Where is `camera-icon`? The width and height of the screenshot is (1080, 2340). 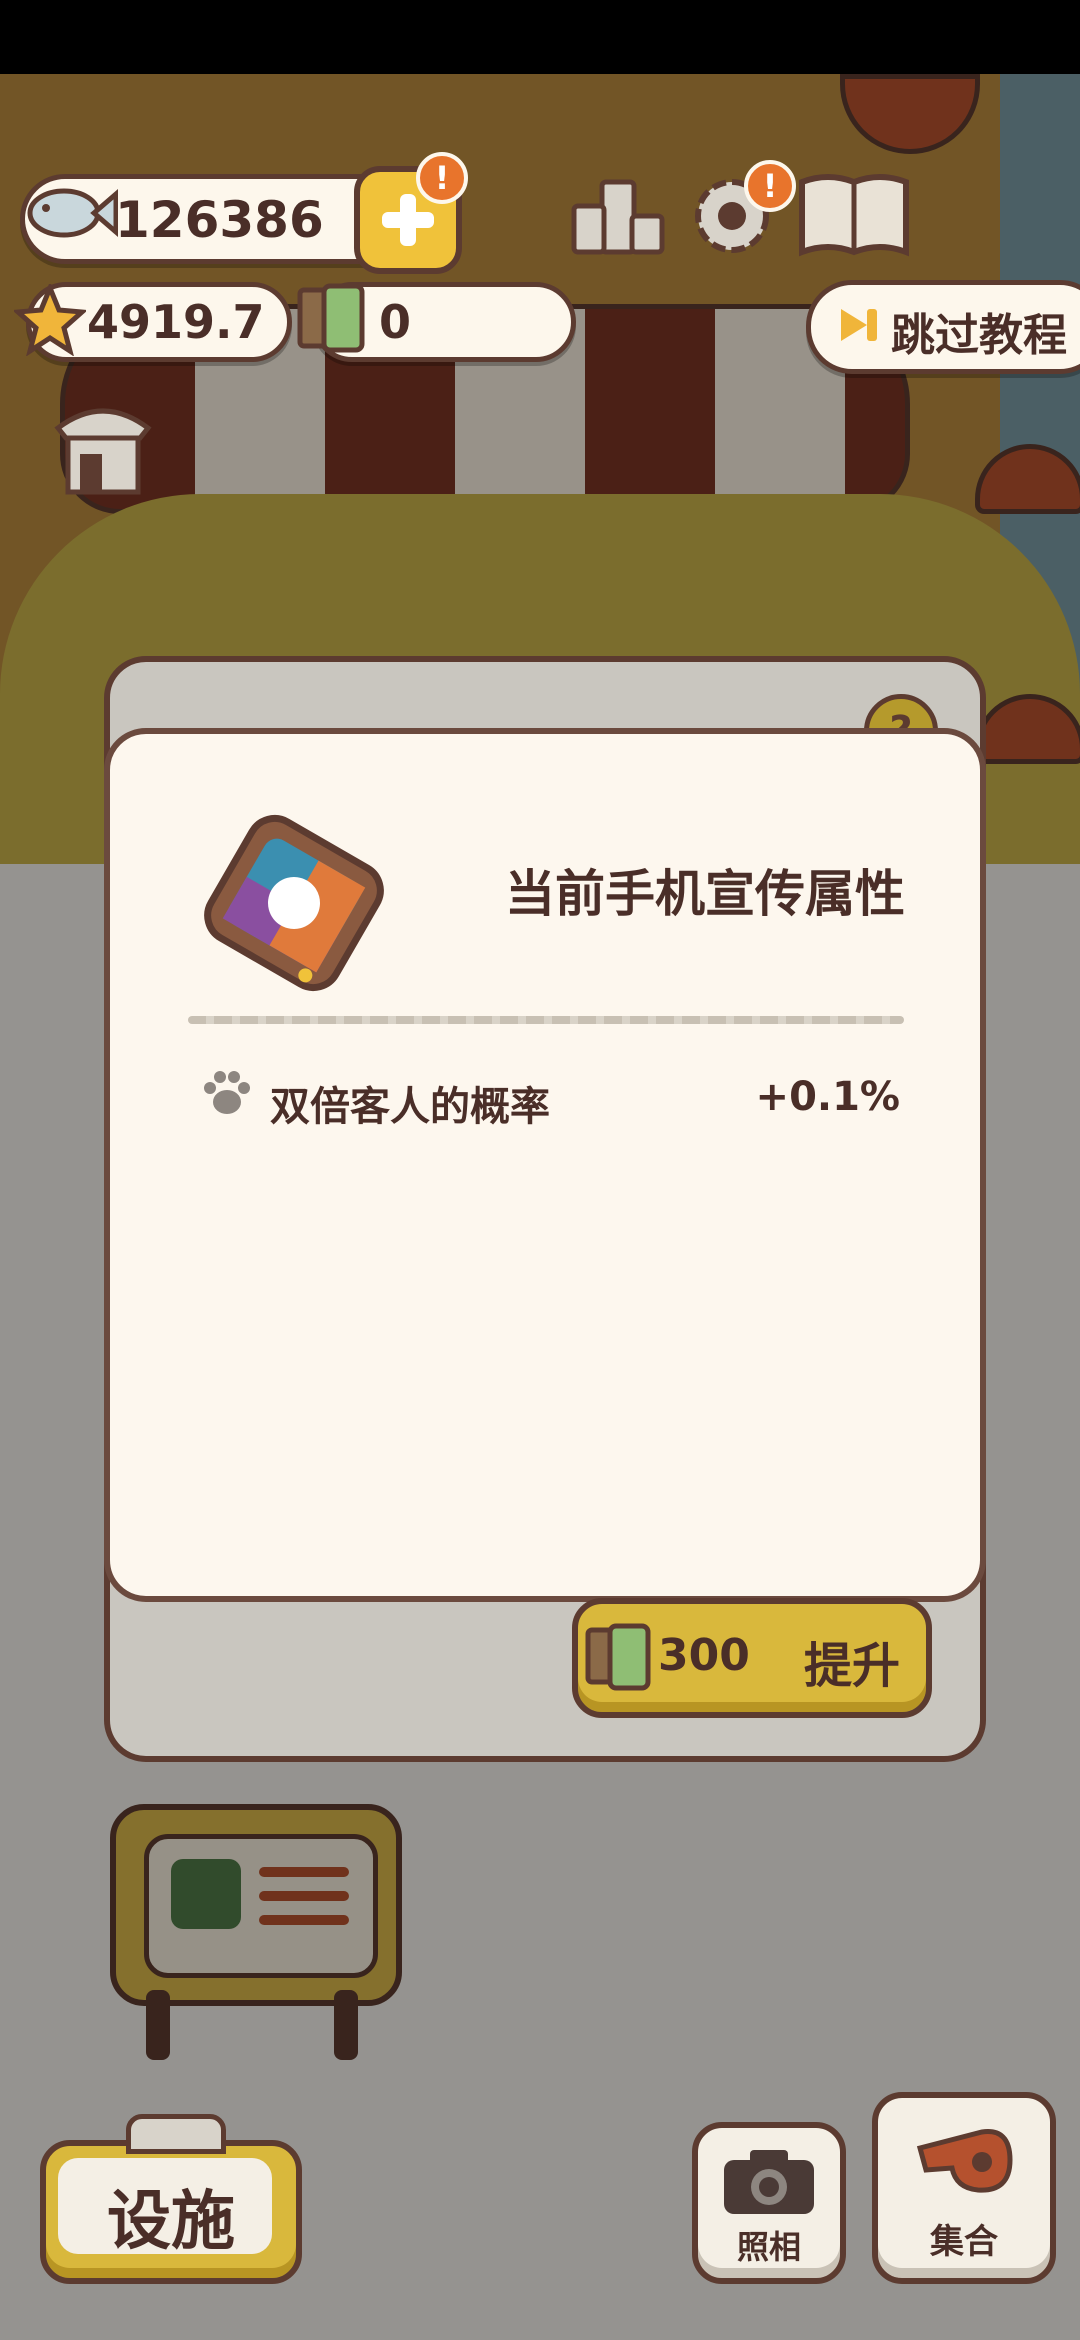 camera-icon is located at coordinates (769, 2182).